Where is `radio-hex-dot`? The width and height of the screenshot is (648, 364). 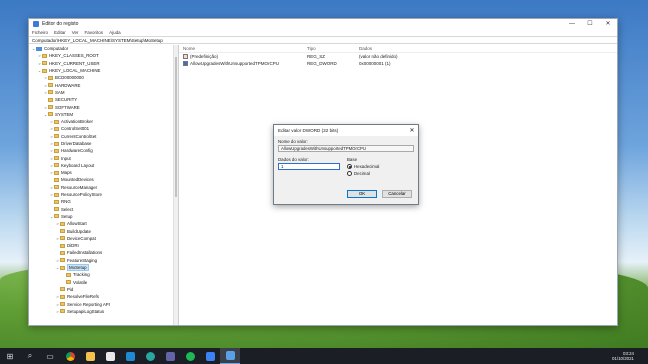 radio-hex-dot is located at coordinates (349, 166).